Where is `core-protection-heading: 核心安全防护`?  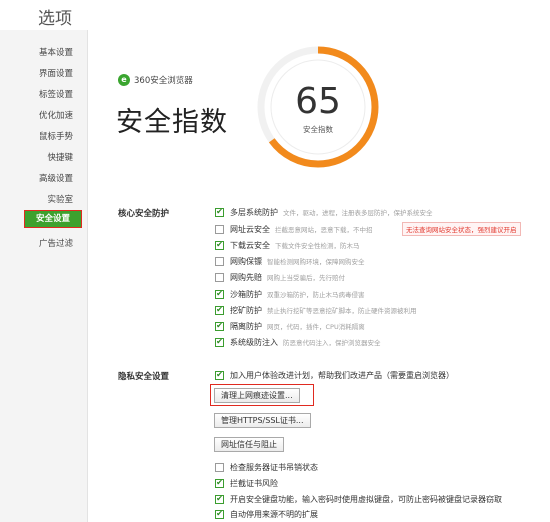
core-protection-heading: 核心安全防护 is located at coordinates (144, 214).